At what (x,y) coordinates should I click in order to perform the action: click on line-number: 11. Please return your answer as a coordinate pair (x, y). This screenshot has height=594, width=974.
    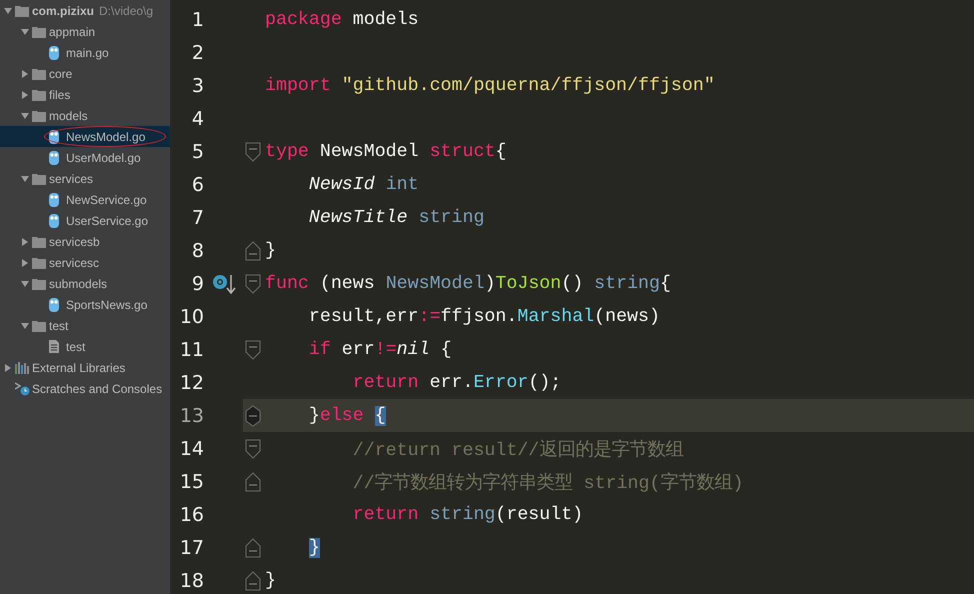
    Looking at the image, I should click on (191, 349).